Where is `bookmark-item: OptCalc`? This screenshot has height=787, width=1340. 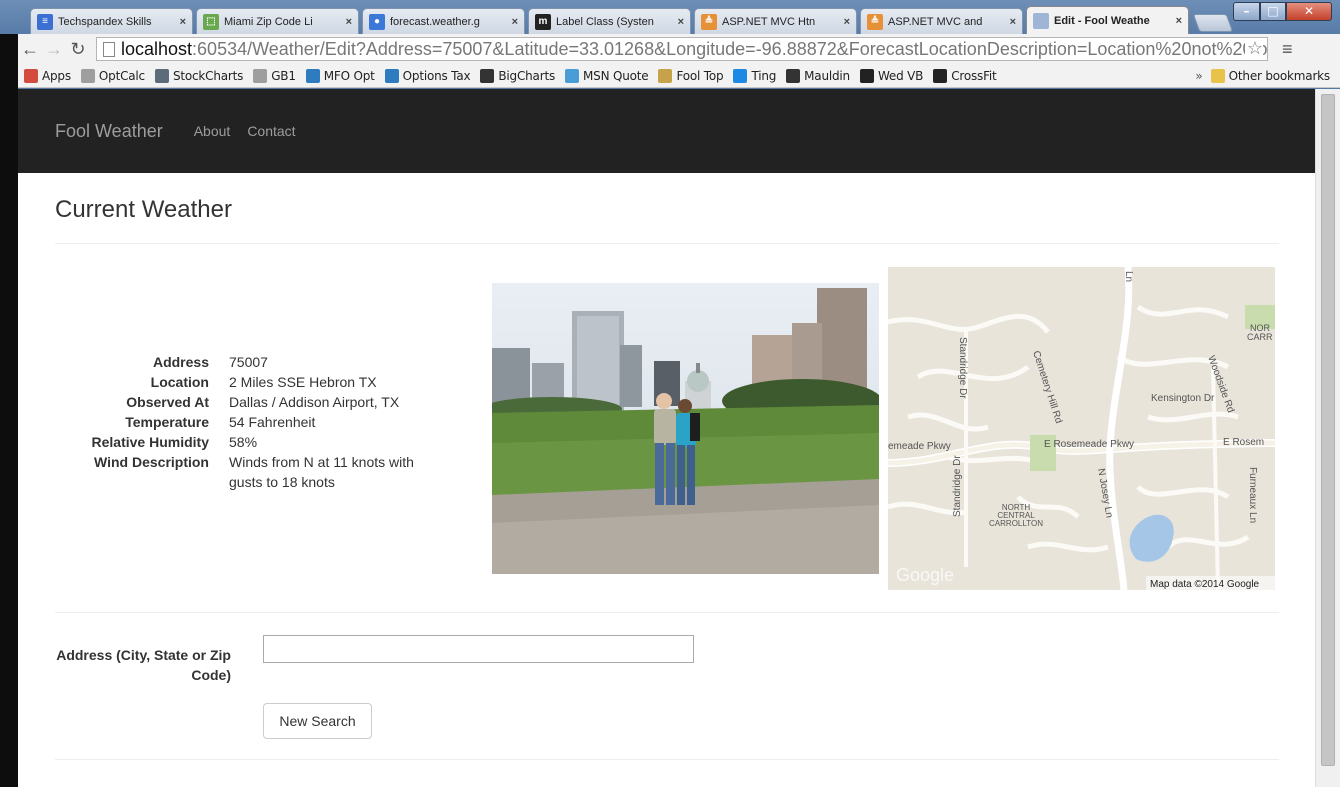 bookmark-item: OptCalc is located at coordinates (112, 75).